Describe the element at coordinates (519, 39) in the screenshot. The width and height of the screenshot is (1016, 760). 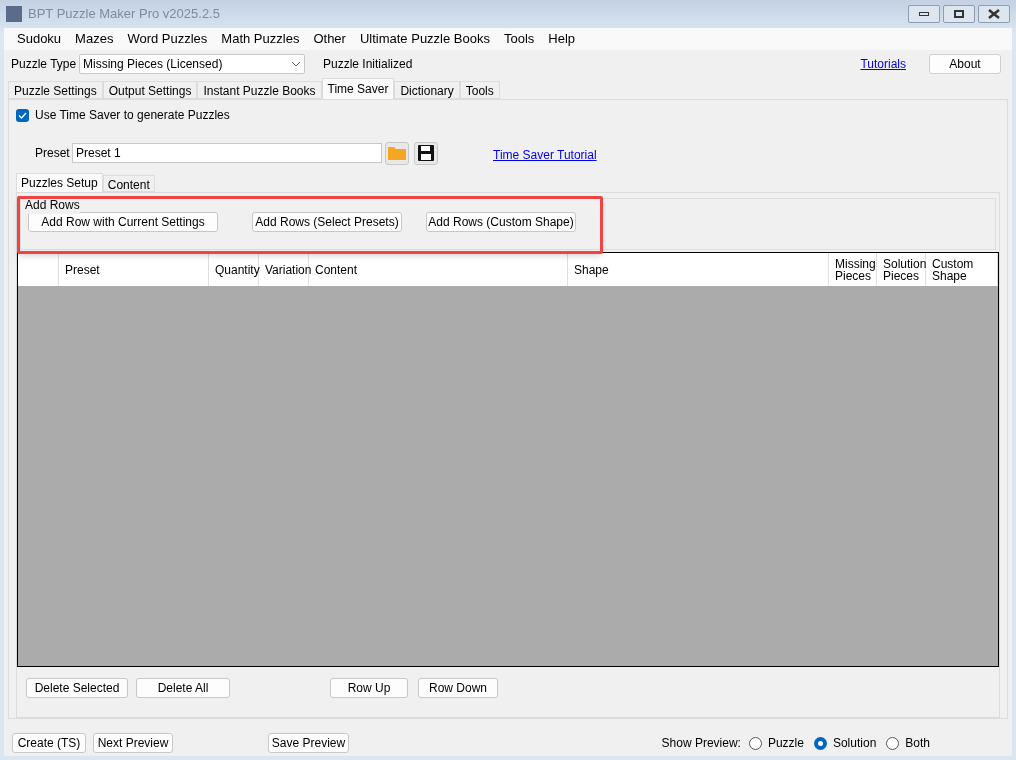
I see `menu-item: Tools` at that location.